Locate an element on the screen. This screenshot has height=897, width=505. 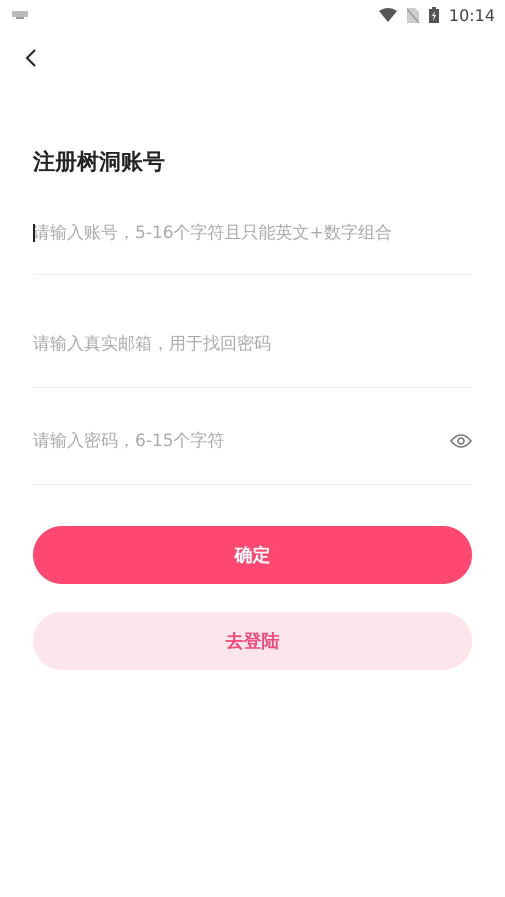
input-field: 请输入账号，5-16个字符且只能英文+数字组合 is located at coordinates (252, 233).